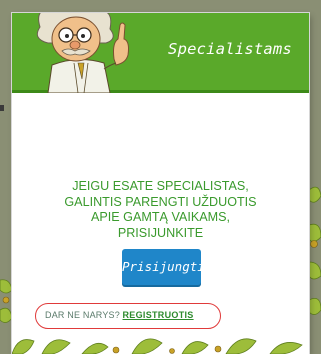 The image size is (321, 354). I want to click on register-prompt-text: DAR NE NARYS?, so click(82, 315).